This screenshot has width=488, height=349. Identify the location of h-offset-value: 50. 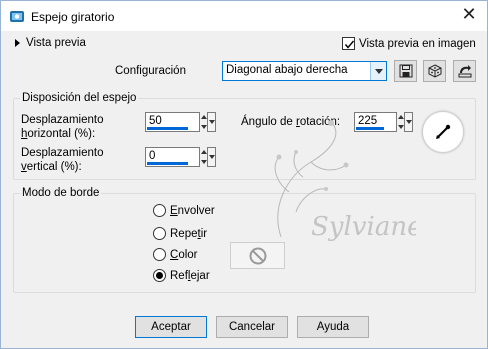
(155, 121).